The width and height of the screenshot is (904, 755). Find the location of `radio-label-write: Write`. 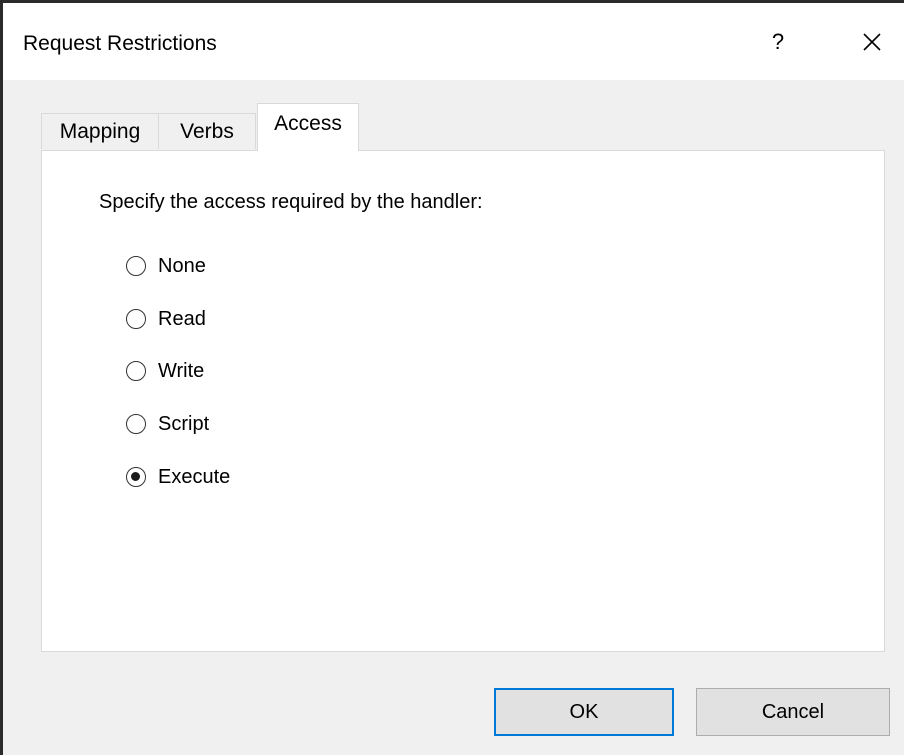

radio-label-write: Write is located at coordinates (181, 370).